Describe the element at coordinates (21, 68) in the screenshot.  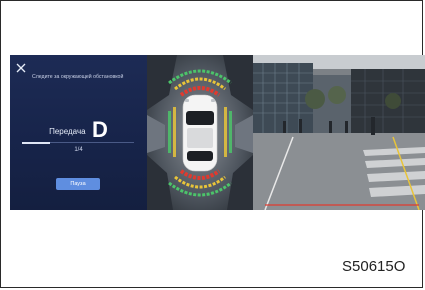
I see `close-icon` at that location.